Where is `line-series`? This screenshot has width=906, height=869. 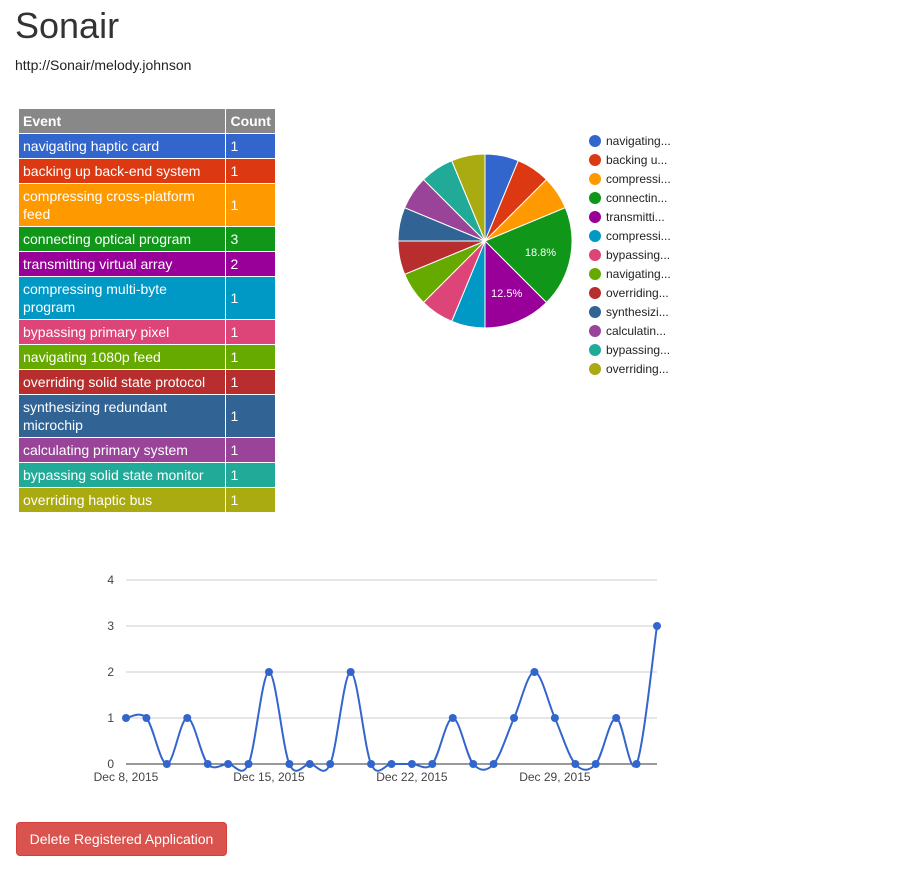 line-series is located at coordinates (391, 698).